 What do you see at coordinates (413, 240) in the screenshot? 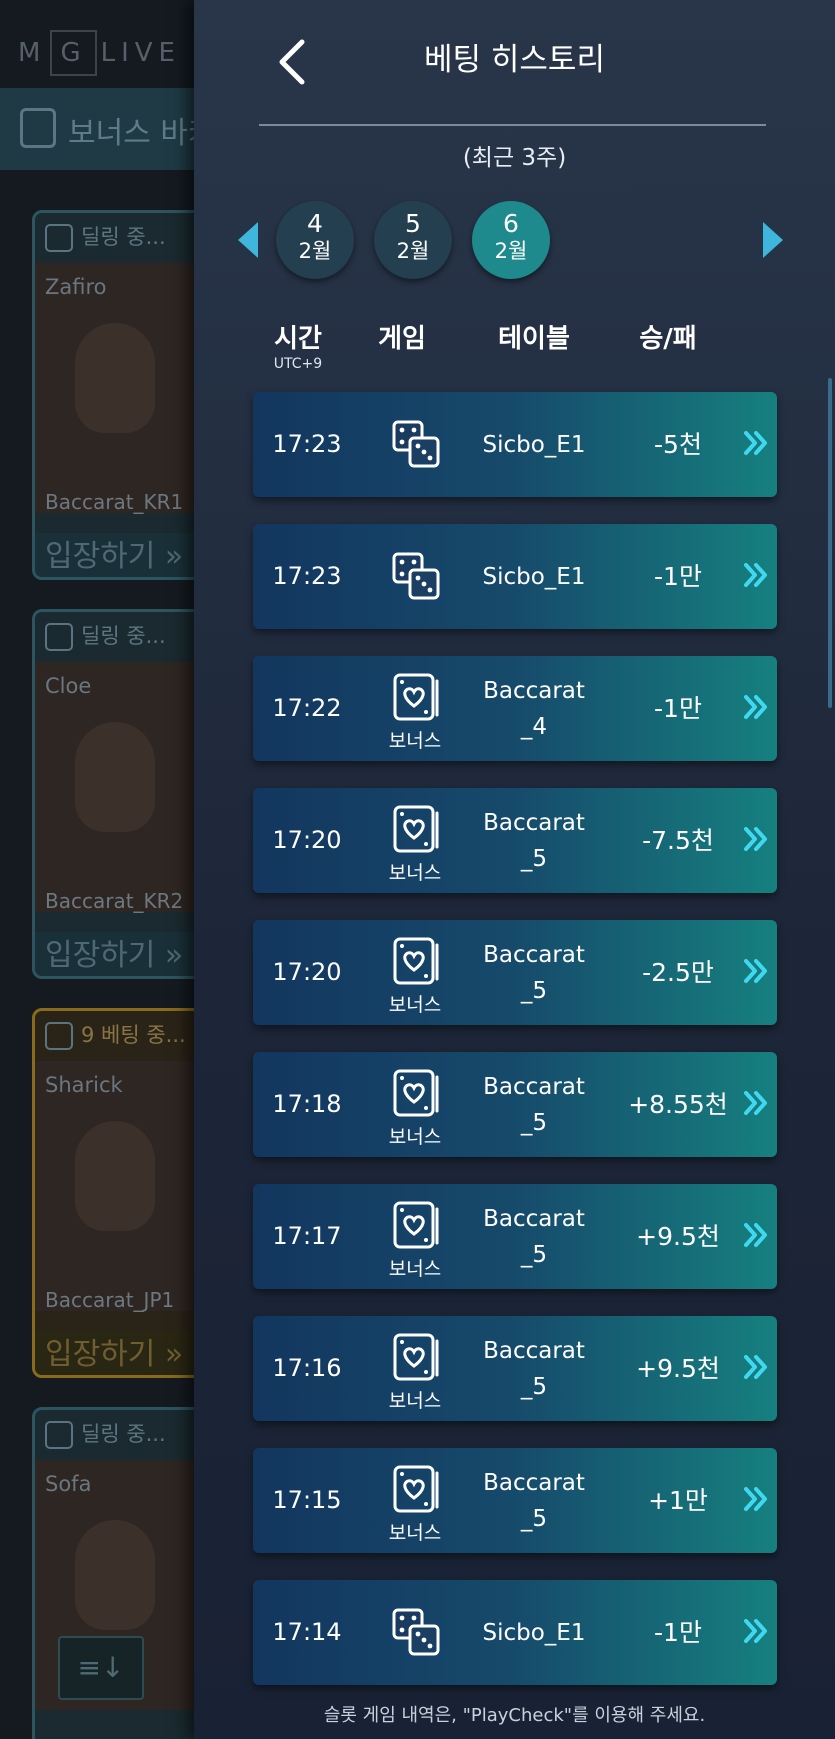
I see `date-button-1: 5 2월` at bounding box center [413, 240].